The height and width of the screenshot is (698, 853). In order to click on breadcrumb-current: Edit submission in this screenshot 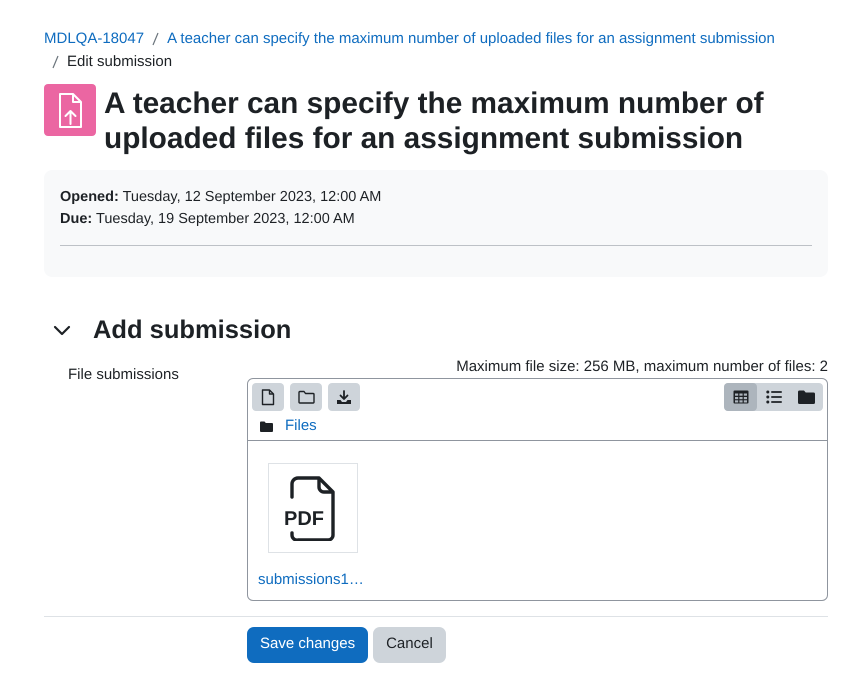, I will do `click(119, 62)`.